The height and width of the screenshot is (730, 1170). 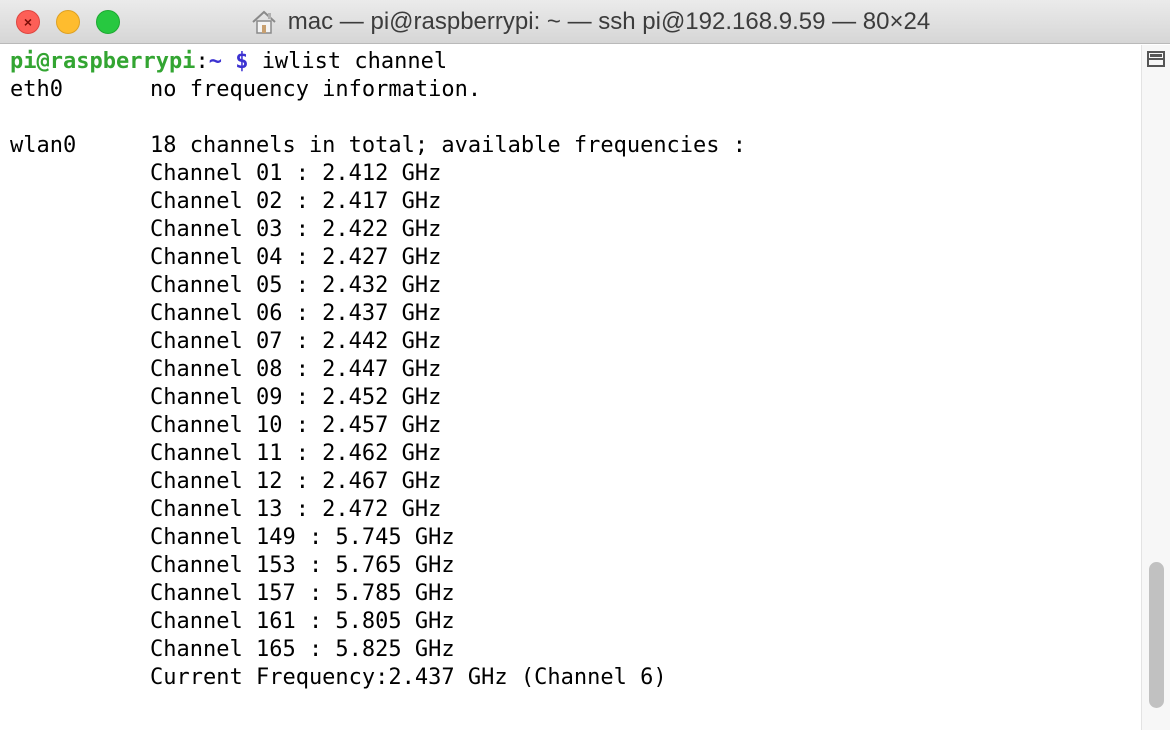 I want to click on prompt-path: ~, so click(x=215, y=61).